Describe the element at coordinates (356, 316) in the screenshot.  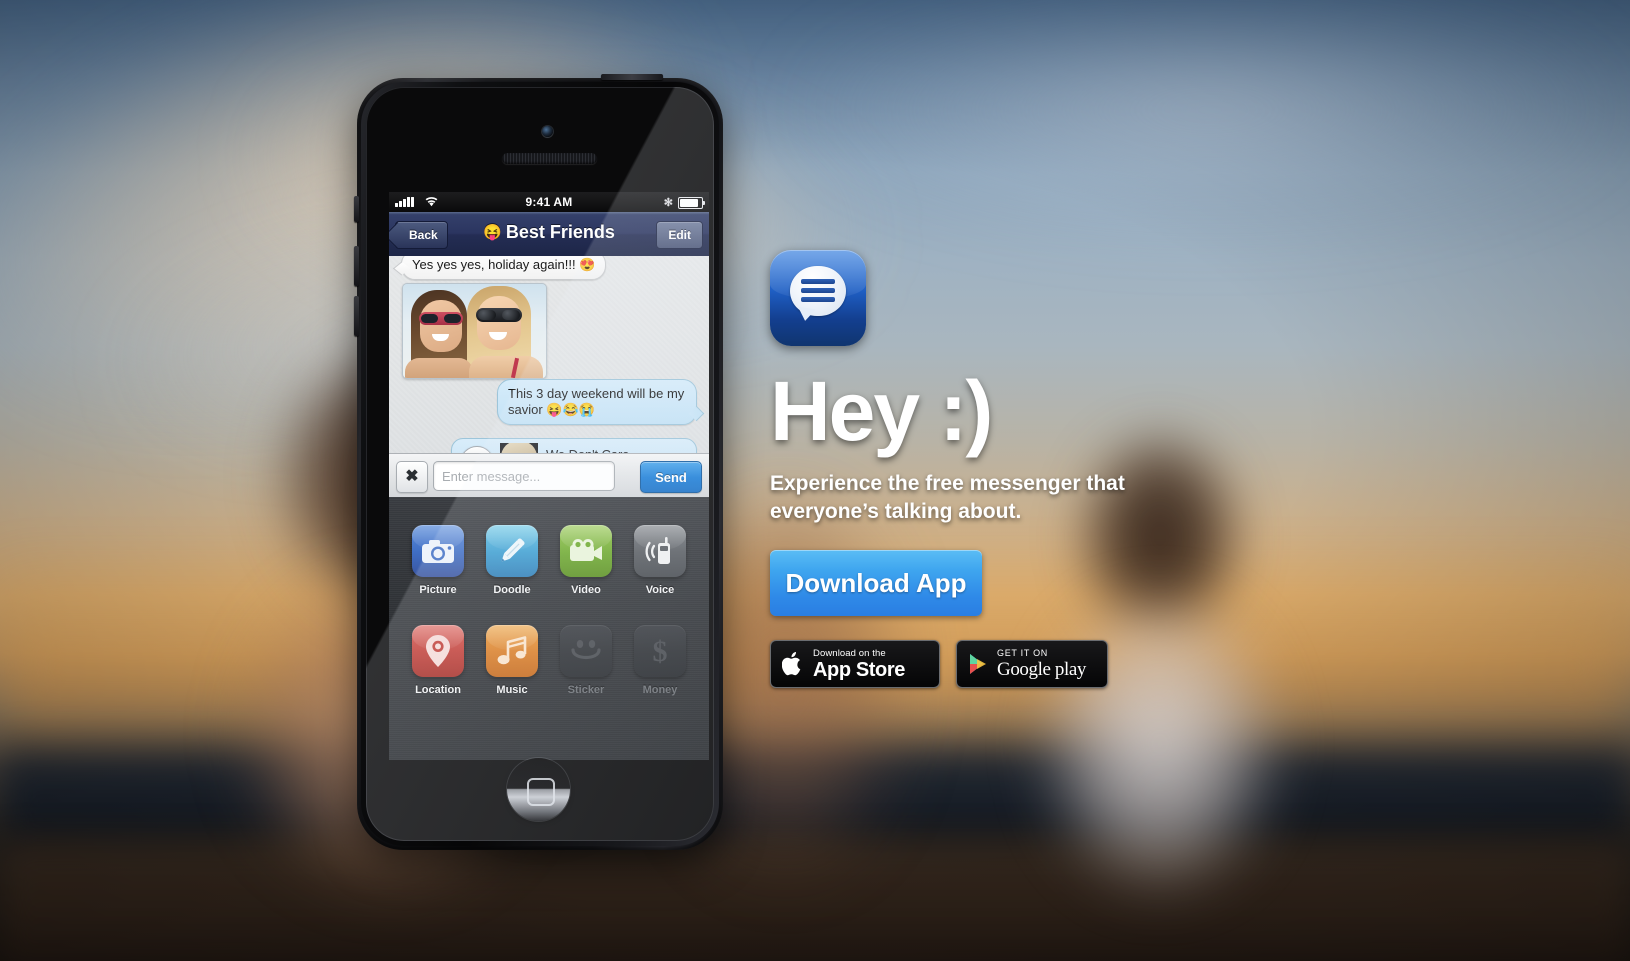
I see `volume-down-button` at that location.